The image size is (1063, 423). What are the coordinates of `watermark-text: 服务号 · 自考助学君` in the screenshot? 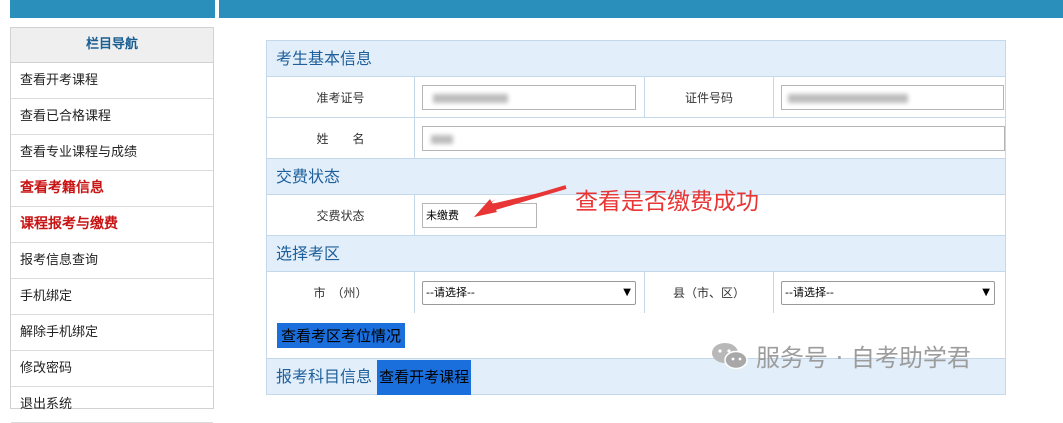 It's located at (863, 358).